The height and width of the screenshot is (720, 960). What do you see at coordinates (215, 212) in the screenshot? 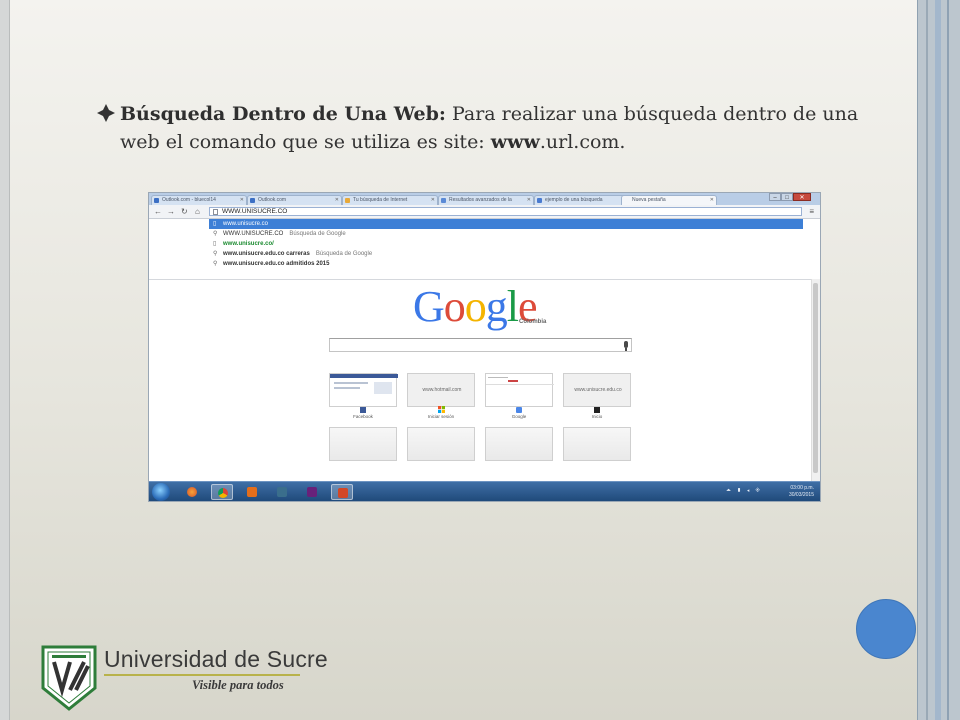
I see `page-icon` at bounding box center [215, 212].